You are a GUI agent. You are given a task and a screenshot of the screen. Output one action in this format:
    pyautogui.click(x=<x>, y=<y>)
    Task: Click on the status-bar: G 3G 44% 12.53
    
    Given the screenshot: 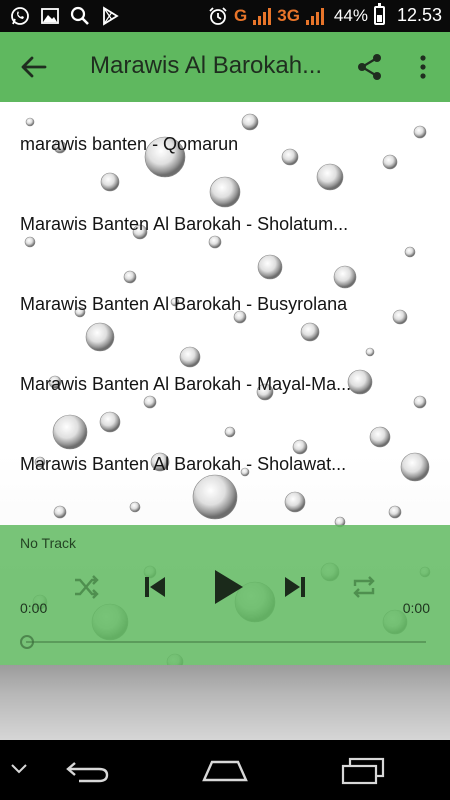 What is the action you would take?
    pyautogui.click(x=225, y=16)
    